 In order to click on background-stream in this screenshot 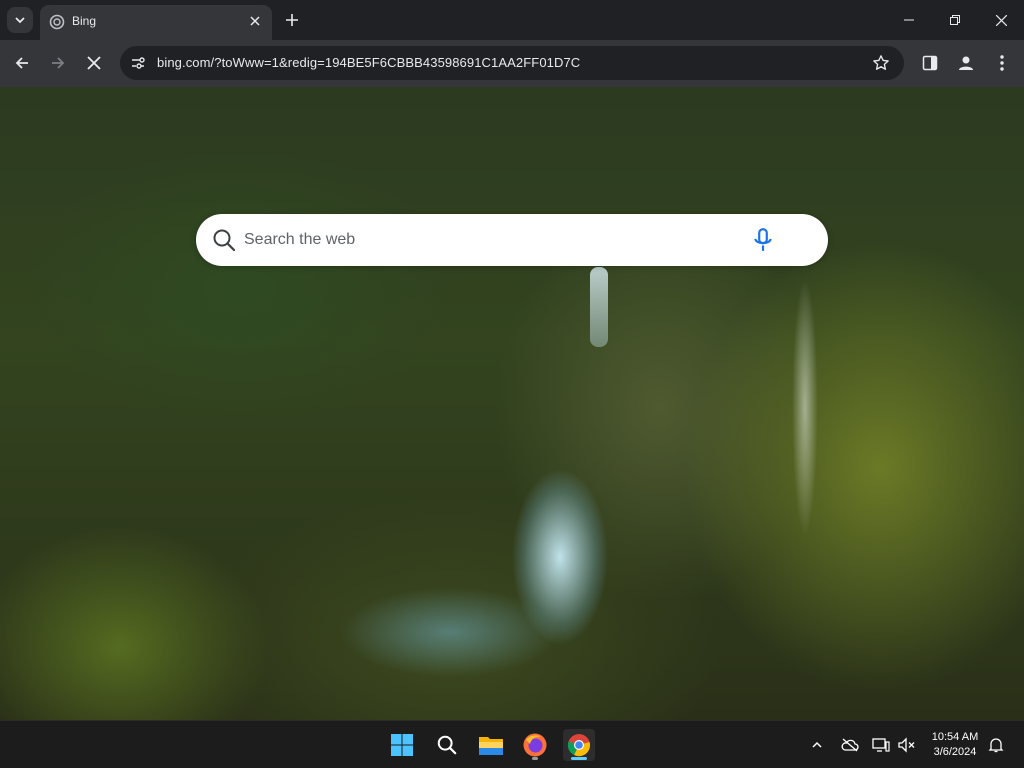, I will do `click(450, 632)`.